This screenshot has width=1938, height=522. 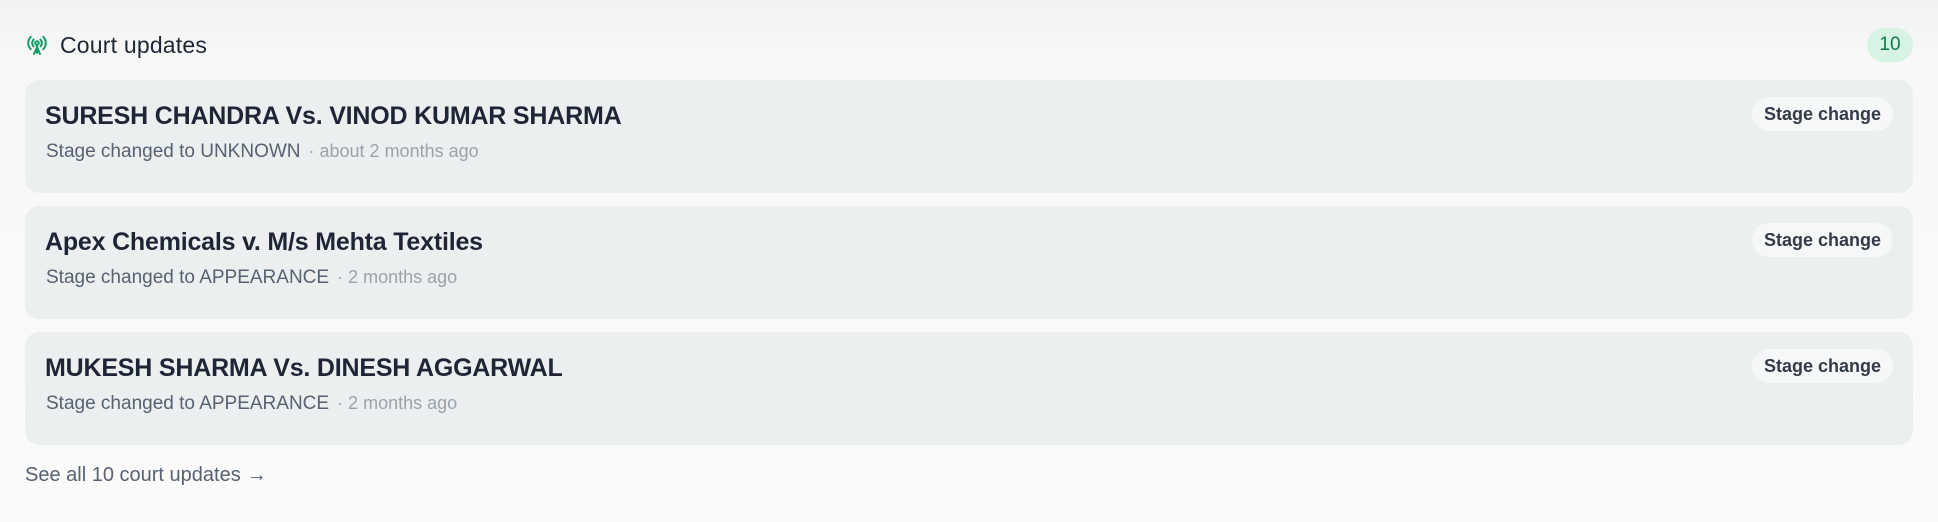 What do you see at coordinates (173, 151) in the screenshot?
I see `stage-change-text: Stage changed to UNKNOWN` at bounding box center [173, 151].